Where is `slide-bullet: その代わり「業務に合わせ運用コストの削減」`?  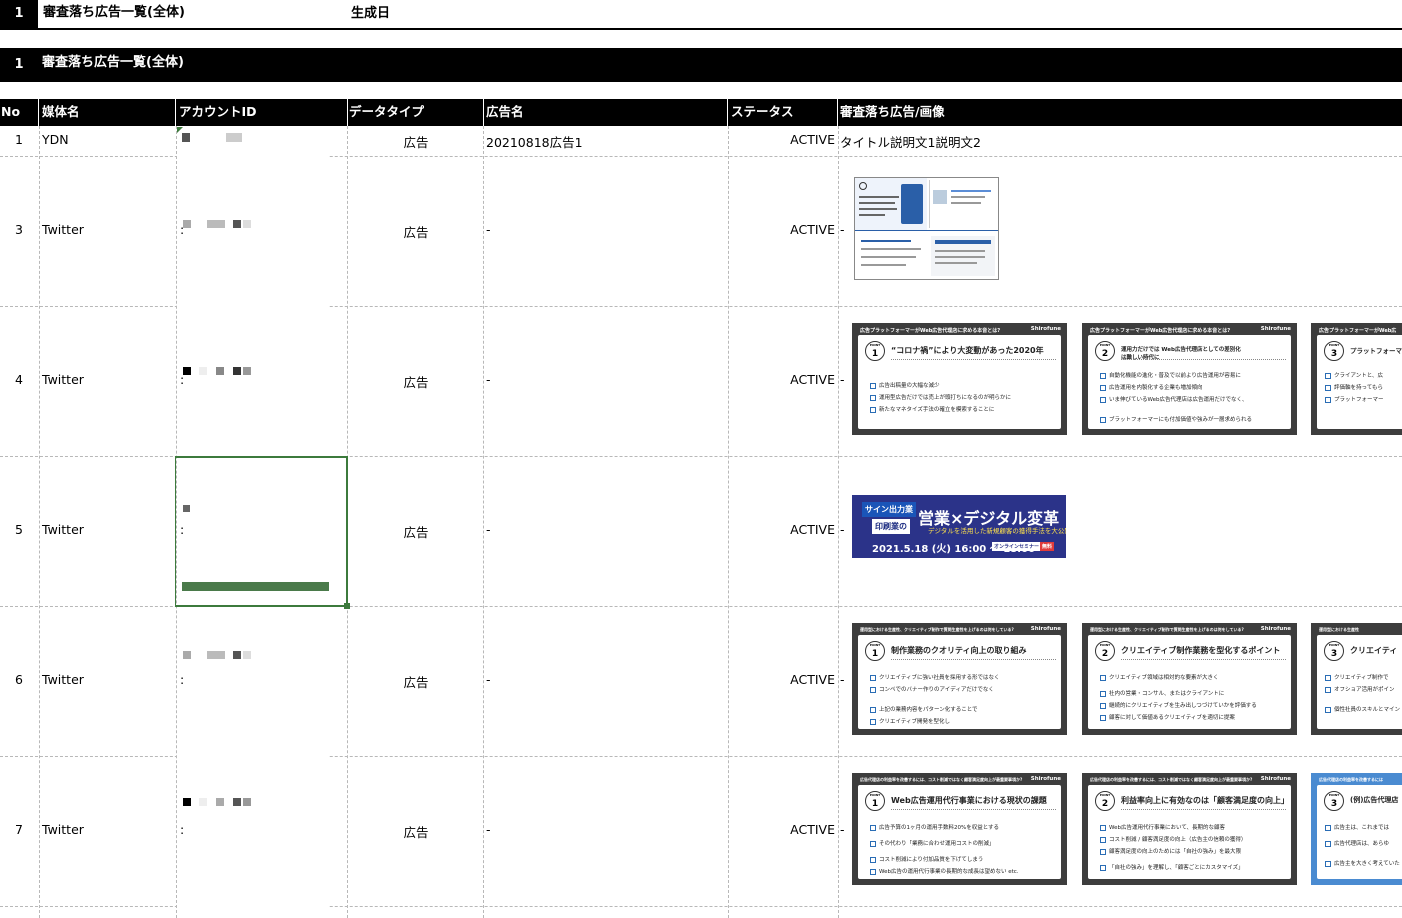 slide-bullet: その代わり「業務に合わせ運用コストの削減」 is located at coordinates (932, 843).